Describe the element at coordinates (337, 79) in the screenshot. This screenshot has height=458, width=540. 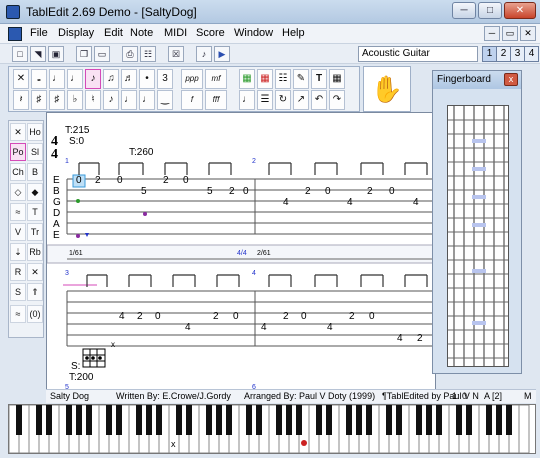
I see `grid-icon: ▦` at that location.